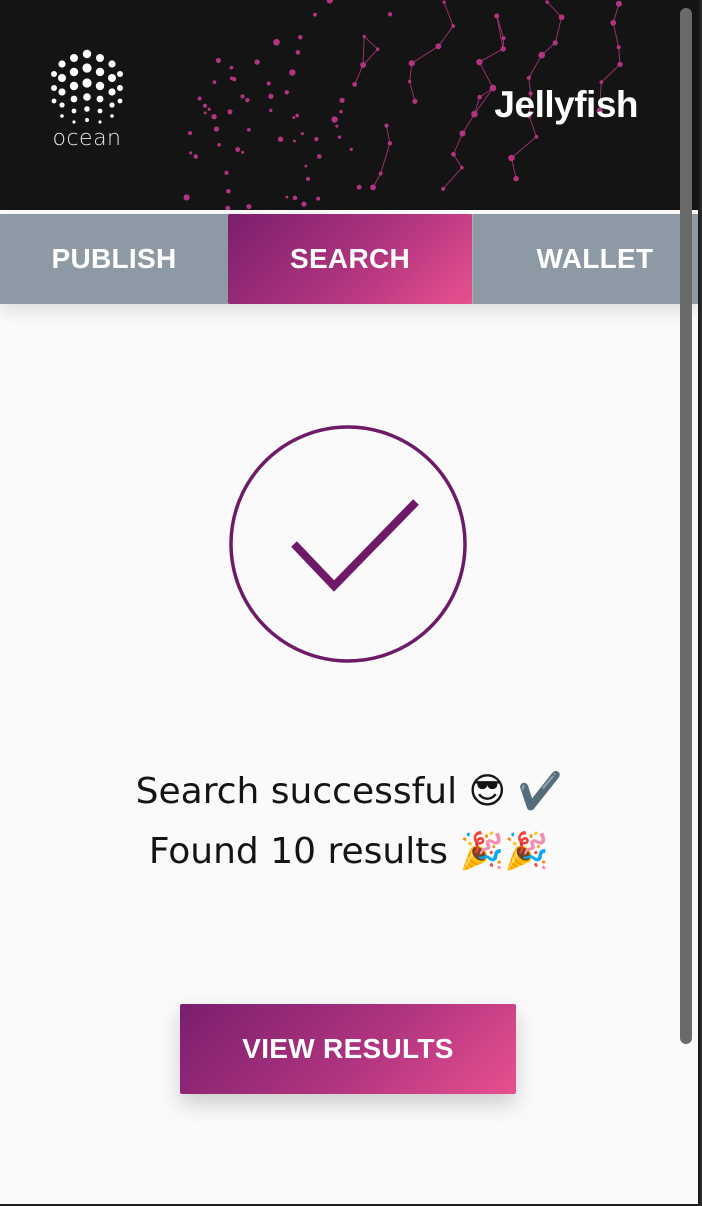 Image resolution: width=702 pixels, height=1206 pixels. What do you see at coordinates (515, 791) in the screenshot?
I see `sunglasses-check-emoji: 😎 ✔️` at bounding box center [515, 791].